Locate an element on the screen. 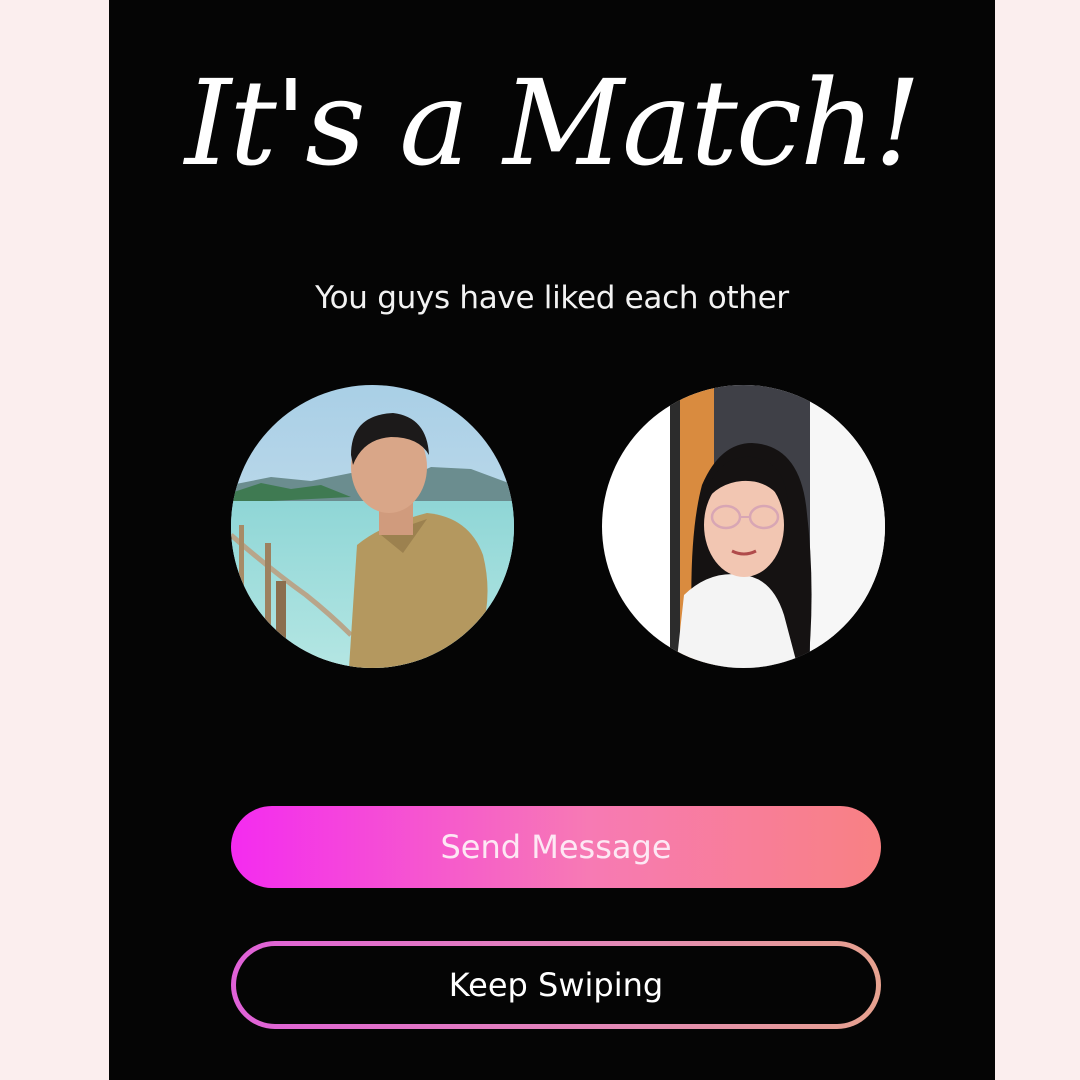 The width and height of the screenshot is (1080, 1080). keep-swiping-label: Keep Swiping is located at coordinates (556, 985).